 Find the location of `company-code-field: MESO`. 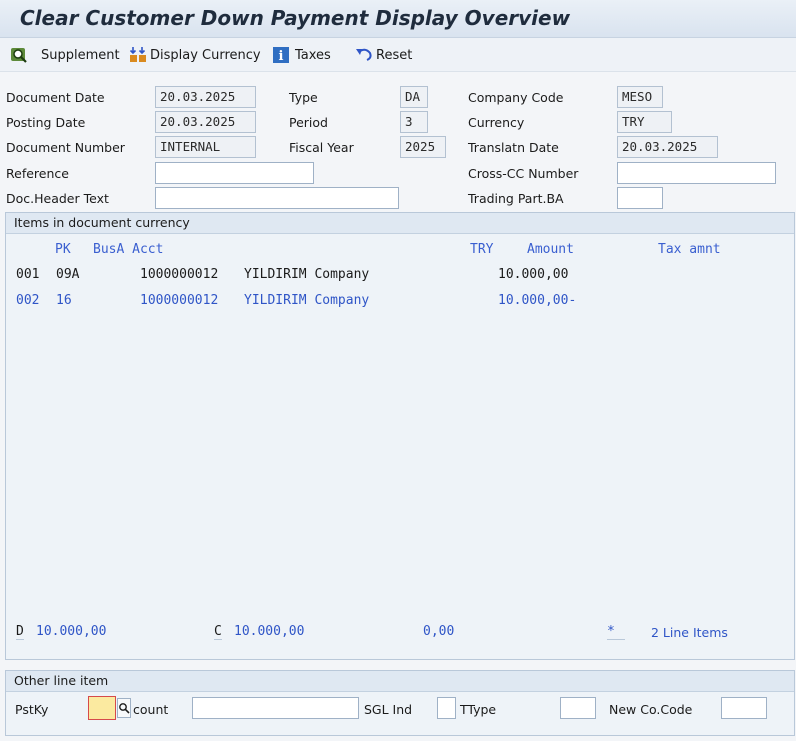

company-code-field: MESO is located at coordinates (640, 97).